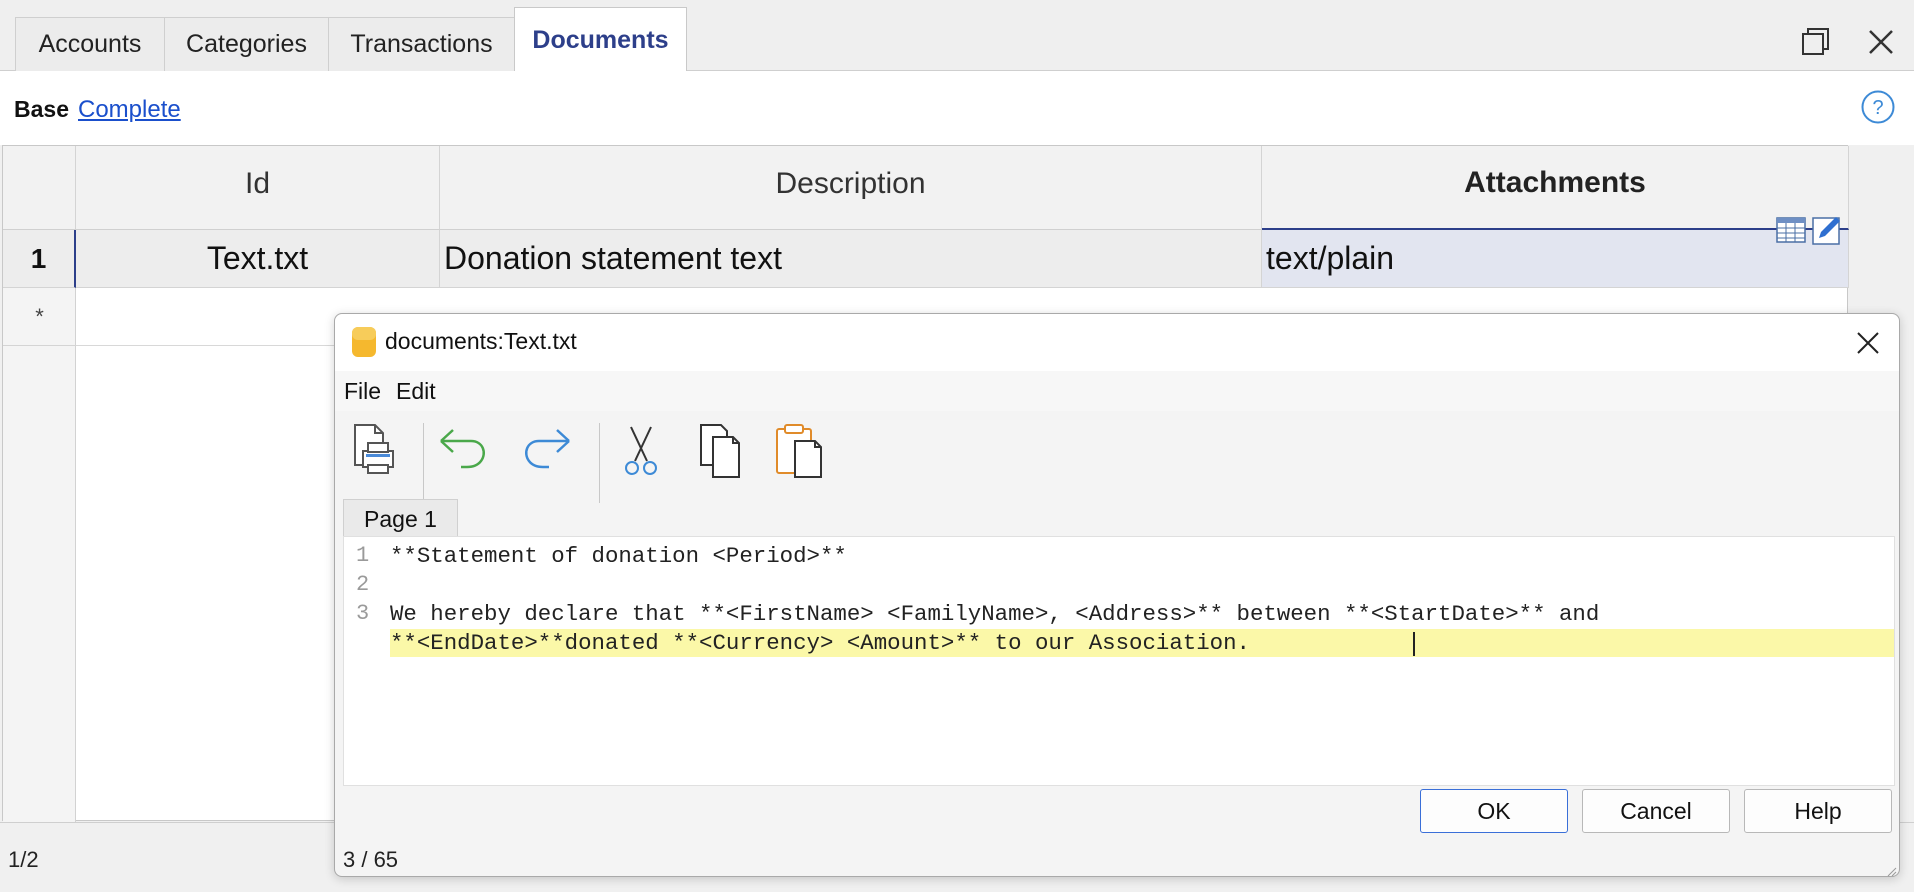  I want to click on help-button: Help, so click(1818, 811).